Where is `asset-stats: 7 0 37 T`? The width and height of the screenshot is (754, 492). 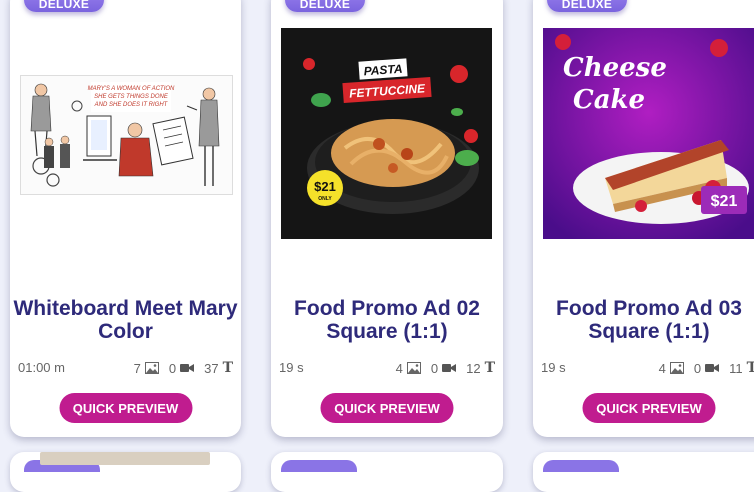 asset-stats: 7 0 37 T is located at coordinates (183, 368).